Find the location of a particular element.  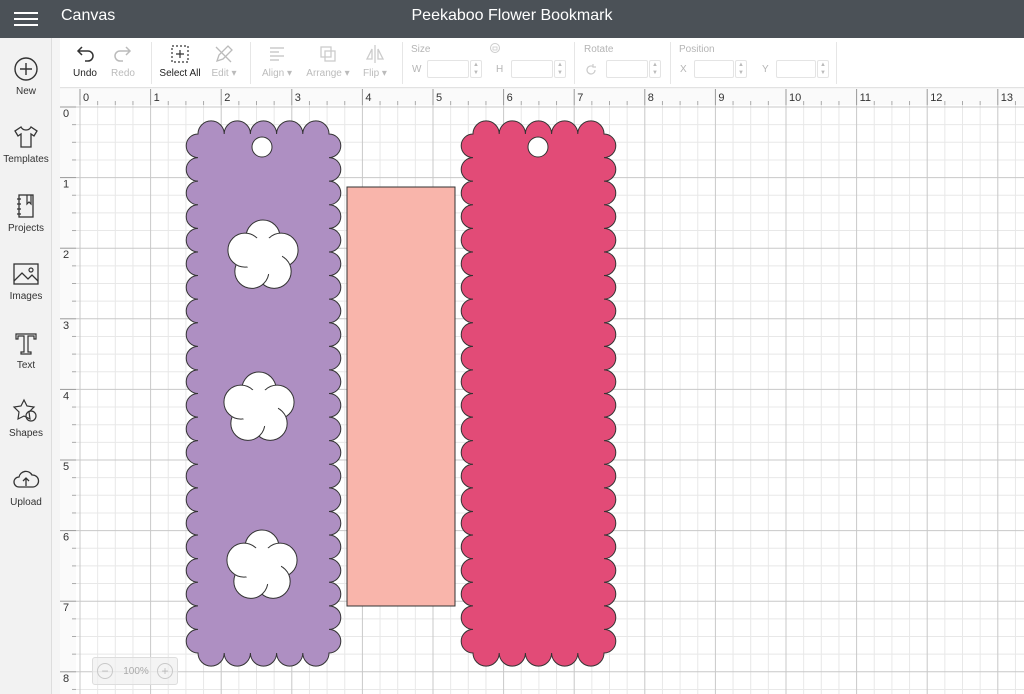

select-all-button: Select All is located at coordinates (180, 63).